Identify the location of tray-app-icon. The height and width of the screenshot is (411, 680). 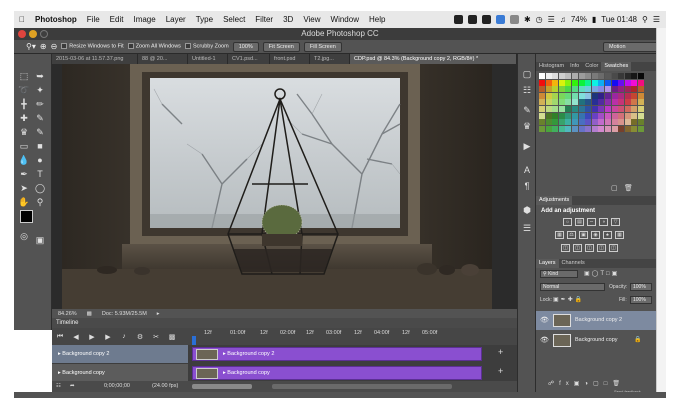
(458, 19).